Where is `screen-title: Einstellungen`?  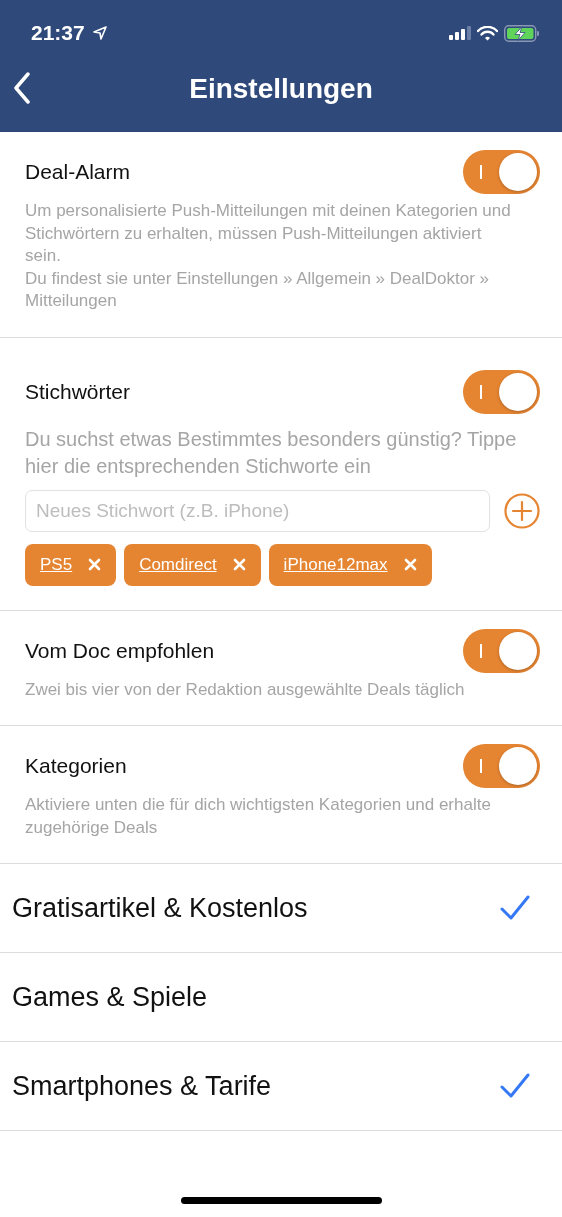
screen-title: Einstellungen is located at coordinates (281, 89).